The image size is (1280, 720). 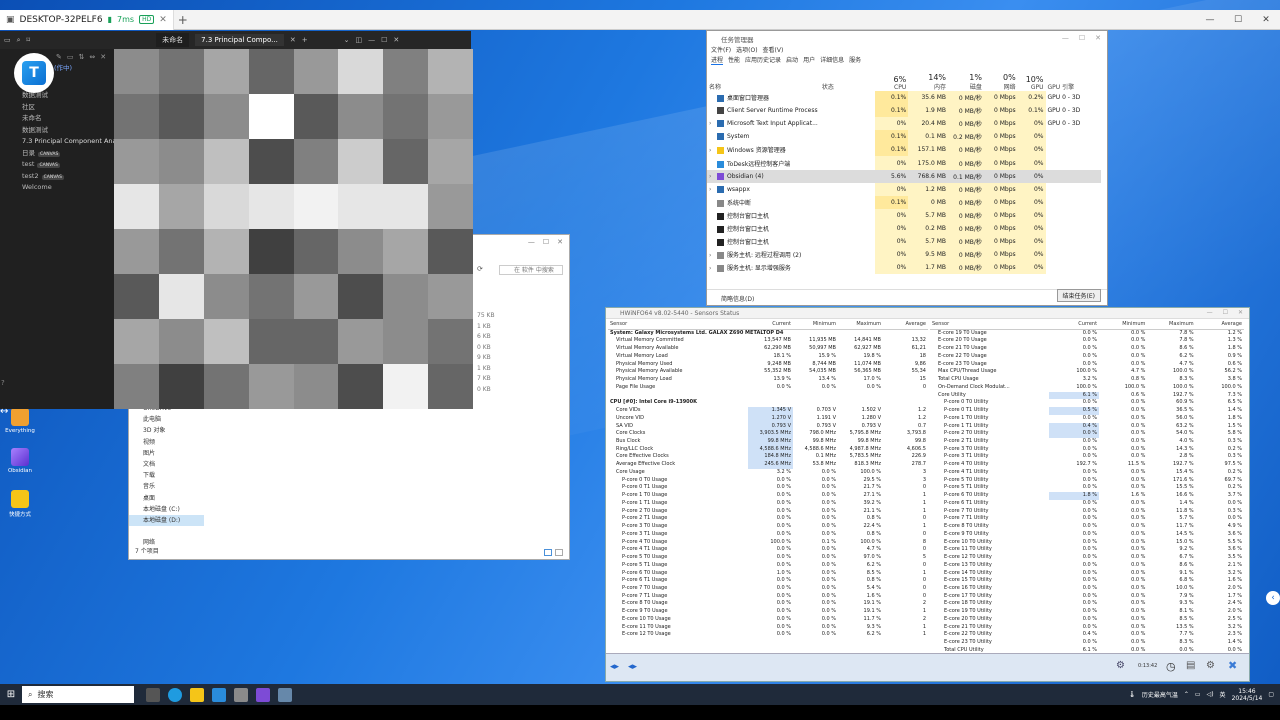 What do you see at coordinates (717, 60) in the screenshot?
I see `tab-processes: 进程` at bounding box center [717, 60].